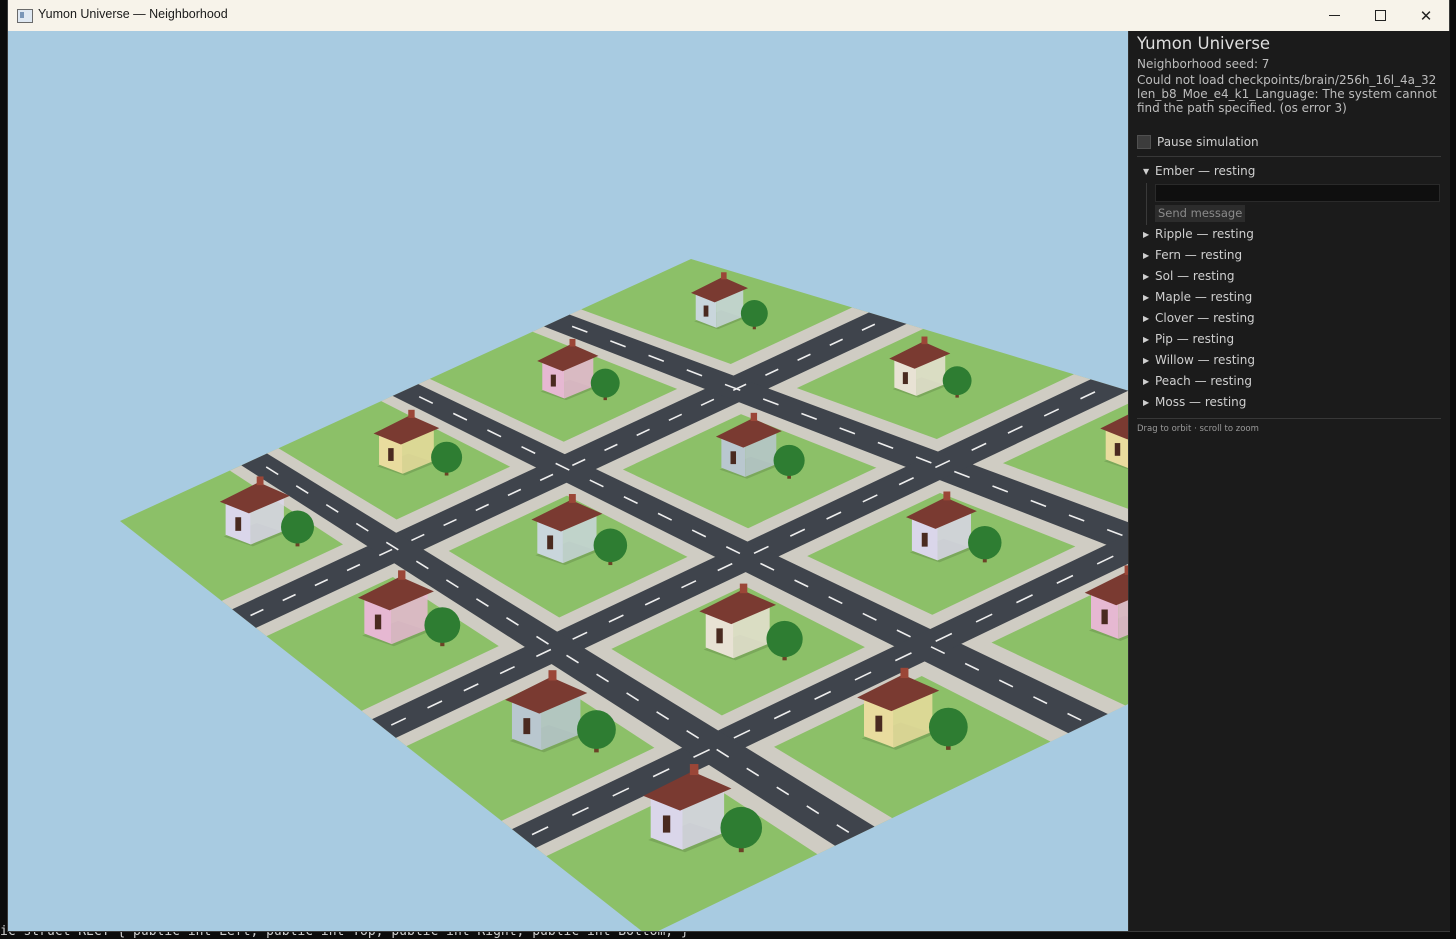 The height and width of the screenshot is (939, 1456). What do you see at coordinates (1204, 43) in the screenshot?
I see `panel-title: Yumon Universe` at bounding box center [1204, 43].